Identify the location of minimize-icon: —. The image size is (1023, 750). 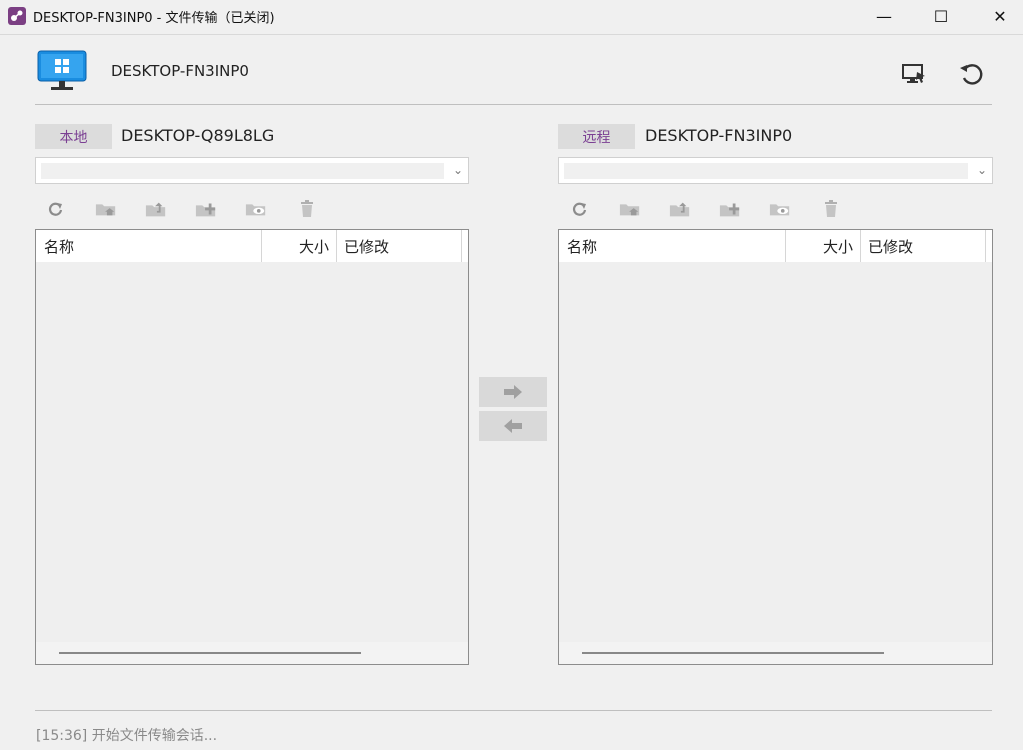
(884, 16).